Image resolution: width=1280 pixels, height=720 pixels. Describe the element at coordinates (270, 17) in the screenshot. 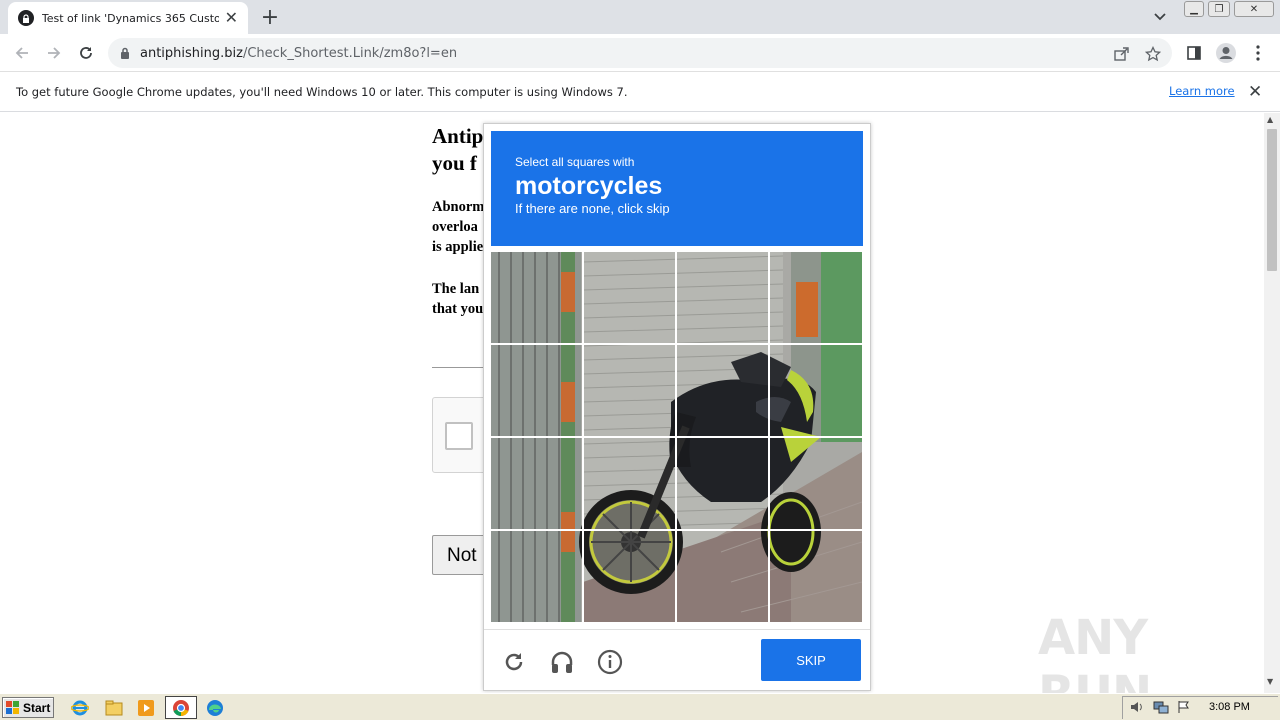

I see `new-tab-icon: +` at that location.